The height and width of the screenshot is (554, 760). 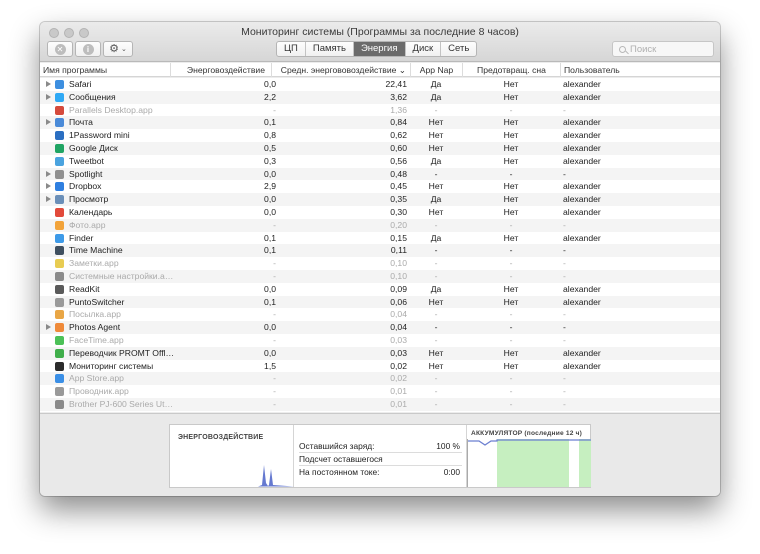 I want to click on cell-process-name: PuntoSwitcher, so click(x=97, y=301).